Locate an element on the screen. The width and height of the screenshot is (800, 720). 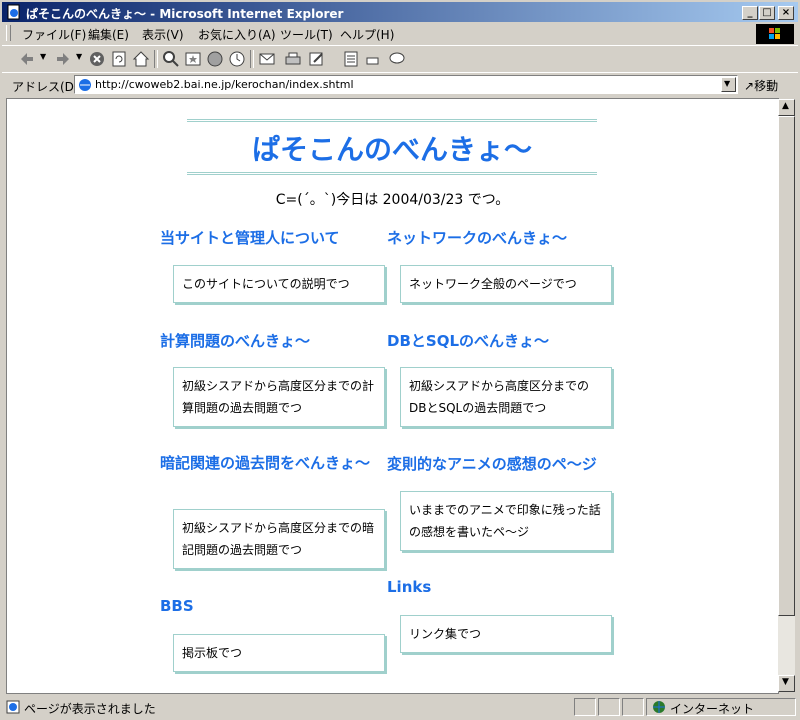
address-label: アドレス(D) is located at coordinates (45, 87).